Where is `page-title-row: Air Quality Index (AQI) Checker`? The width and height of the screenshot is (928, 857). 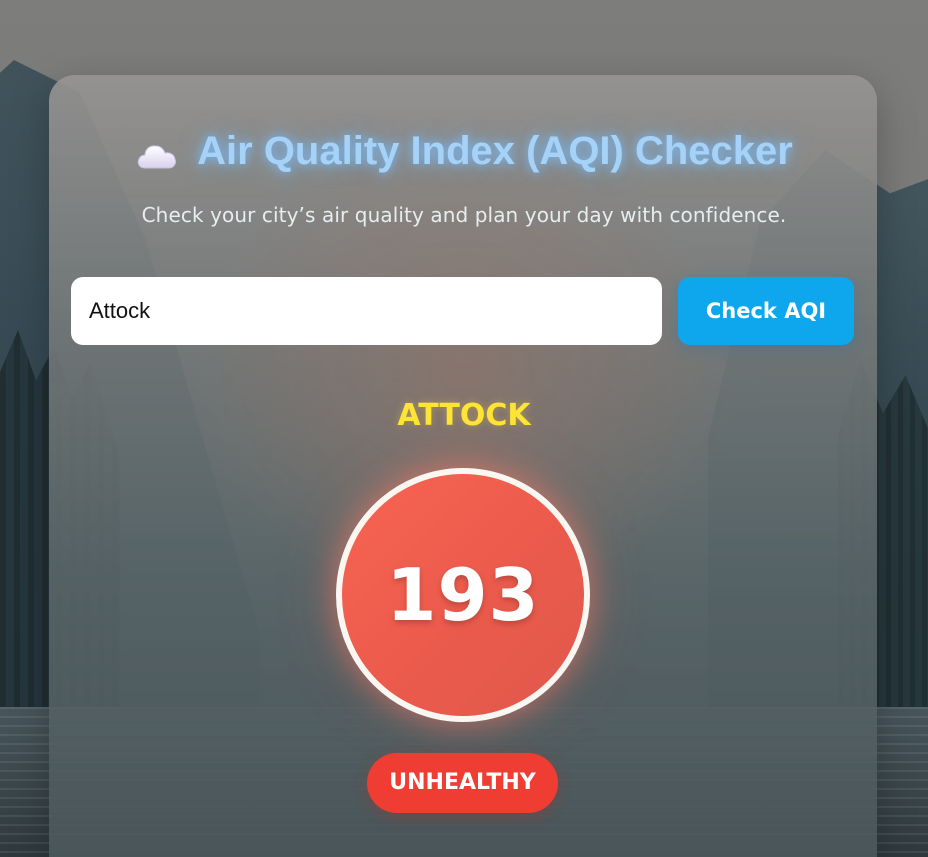 page-title-row: Air Quality Index (AQI) Checker is located at coordinates (464, 151).